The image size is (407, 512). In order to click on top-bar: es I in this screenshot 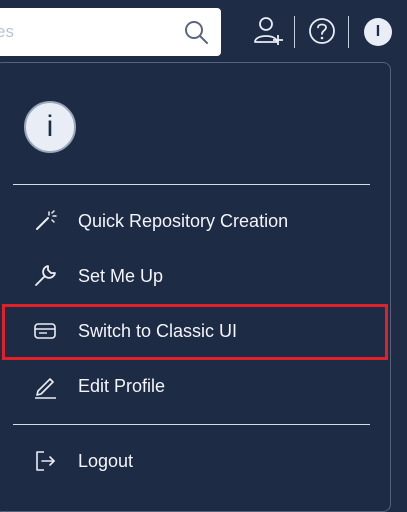, I will do `click(203, 32)`.